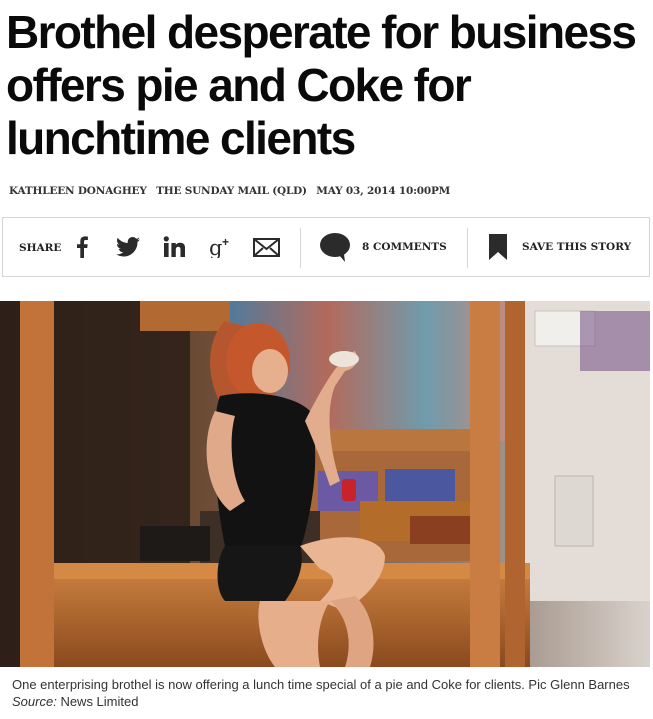 The height and width of the screenshot is (719, 653). What do you see at coordinates (231, 191) in the screenshot?
I see `byline-publication: THE SUNDAY MAIL (QLD)` at bounding box center [231, 191].